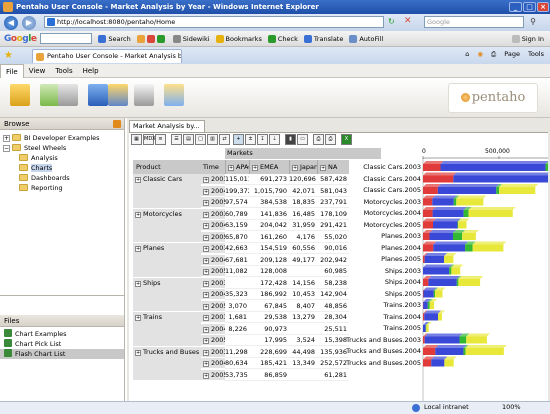  Describe the element at coordinates (37, 71) in the screenshot. I see `menu-view: View` at that location.